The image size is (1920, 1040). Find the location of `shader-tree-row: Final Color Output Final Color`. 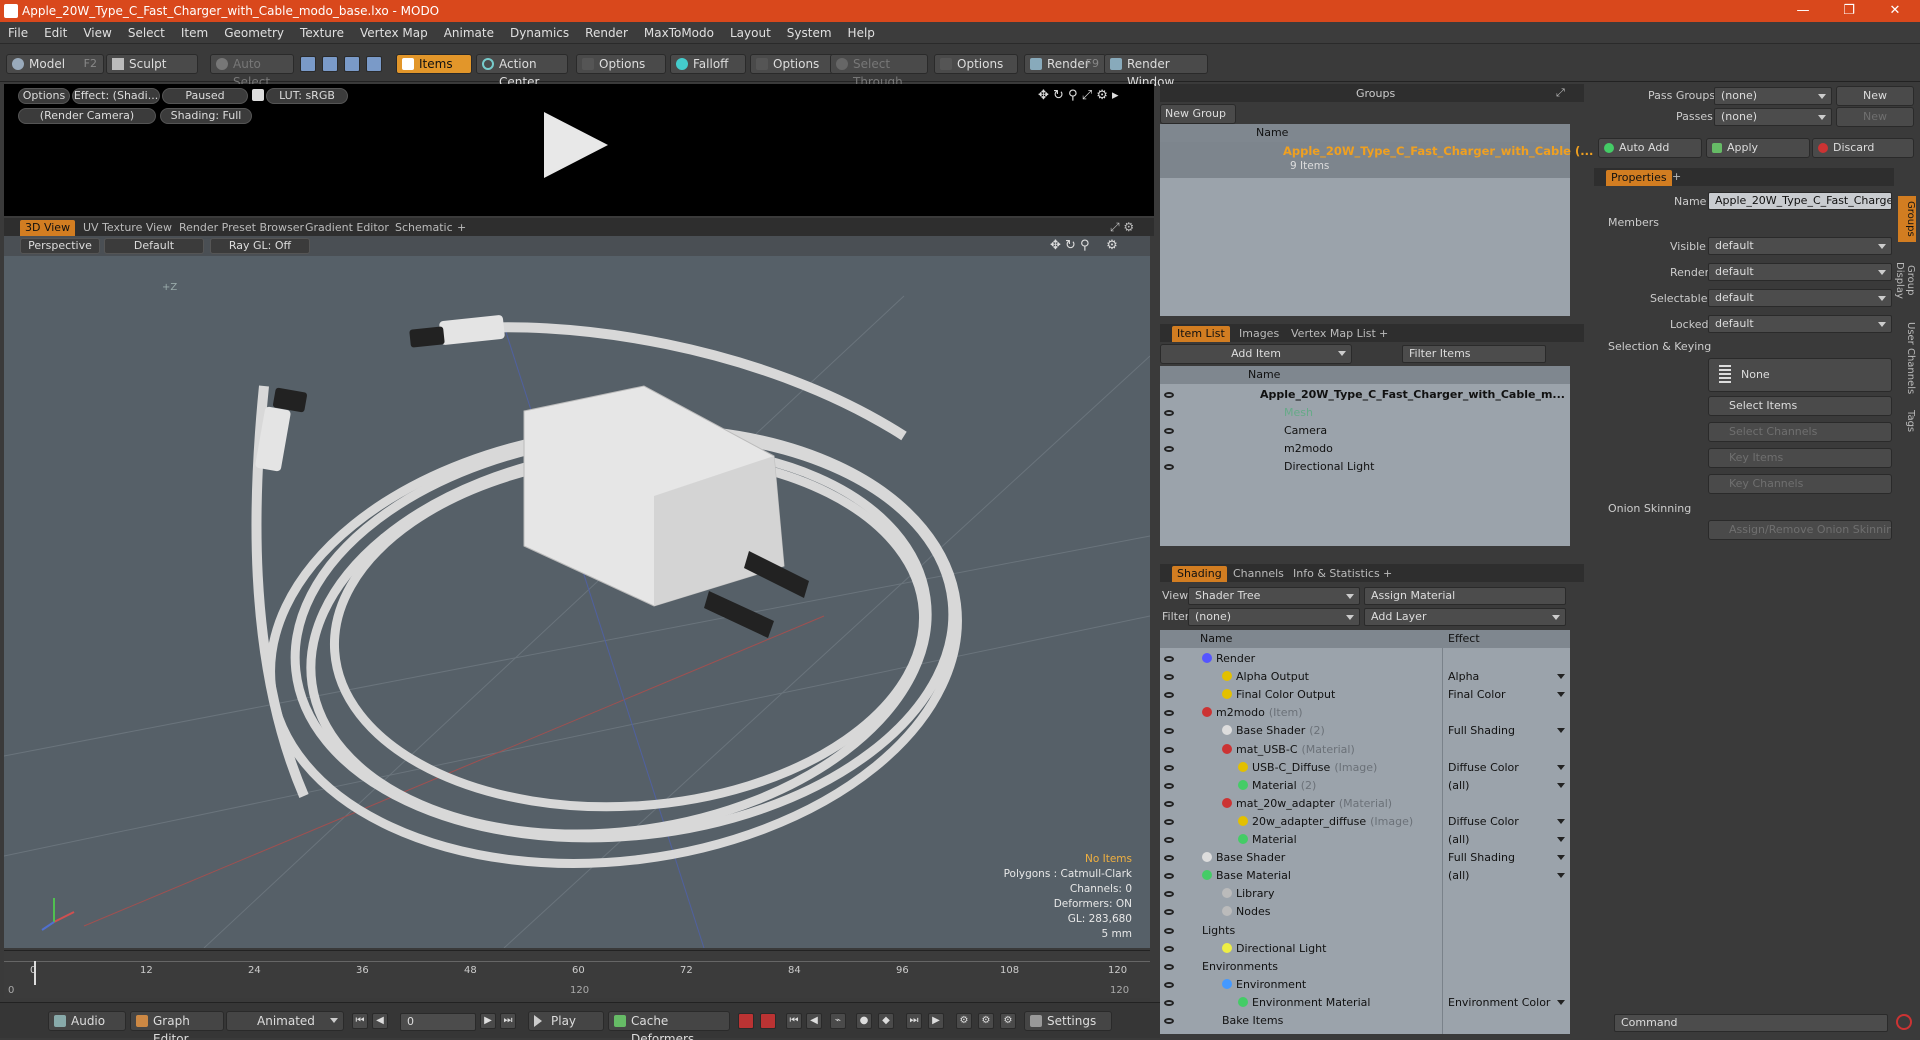

shader-tree-row: Final Color Output Final Color is located at coordinates (1365, 695).